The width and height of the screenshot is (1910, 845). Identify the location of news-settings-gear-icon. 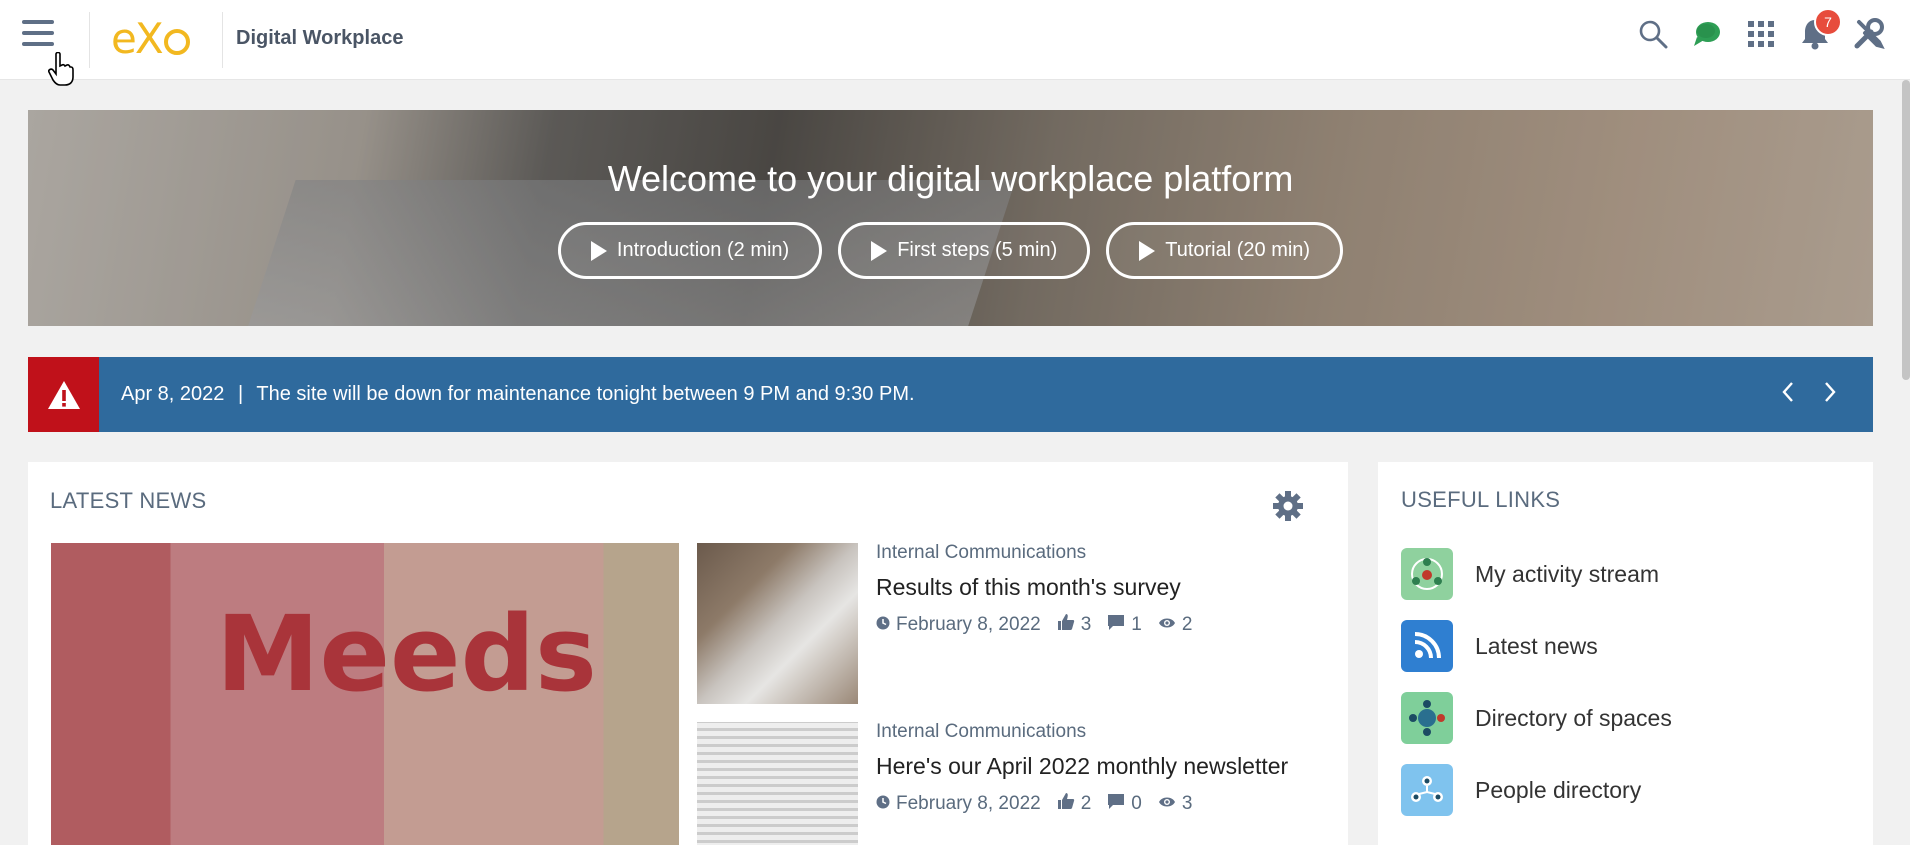
(1288, 508).